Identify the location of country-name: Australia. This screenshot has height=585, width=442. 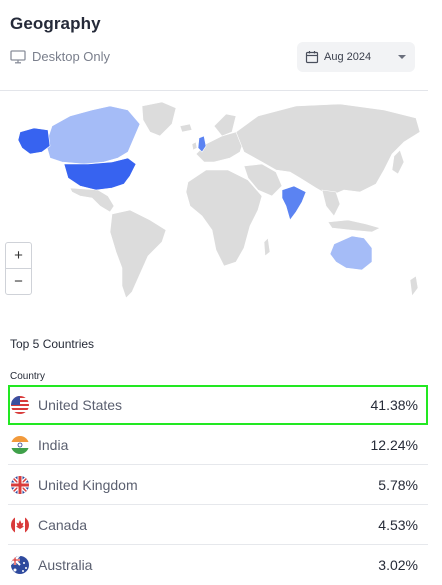
(65, 565).